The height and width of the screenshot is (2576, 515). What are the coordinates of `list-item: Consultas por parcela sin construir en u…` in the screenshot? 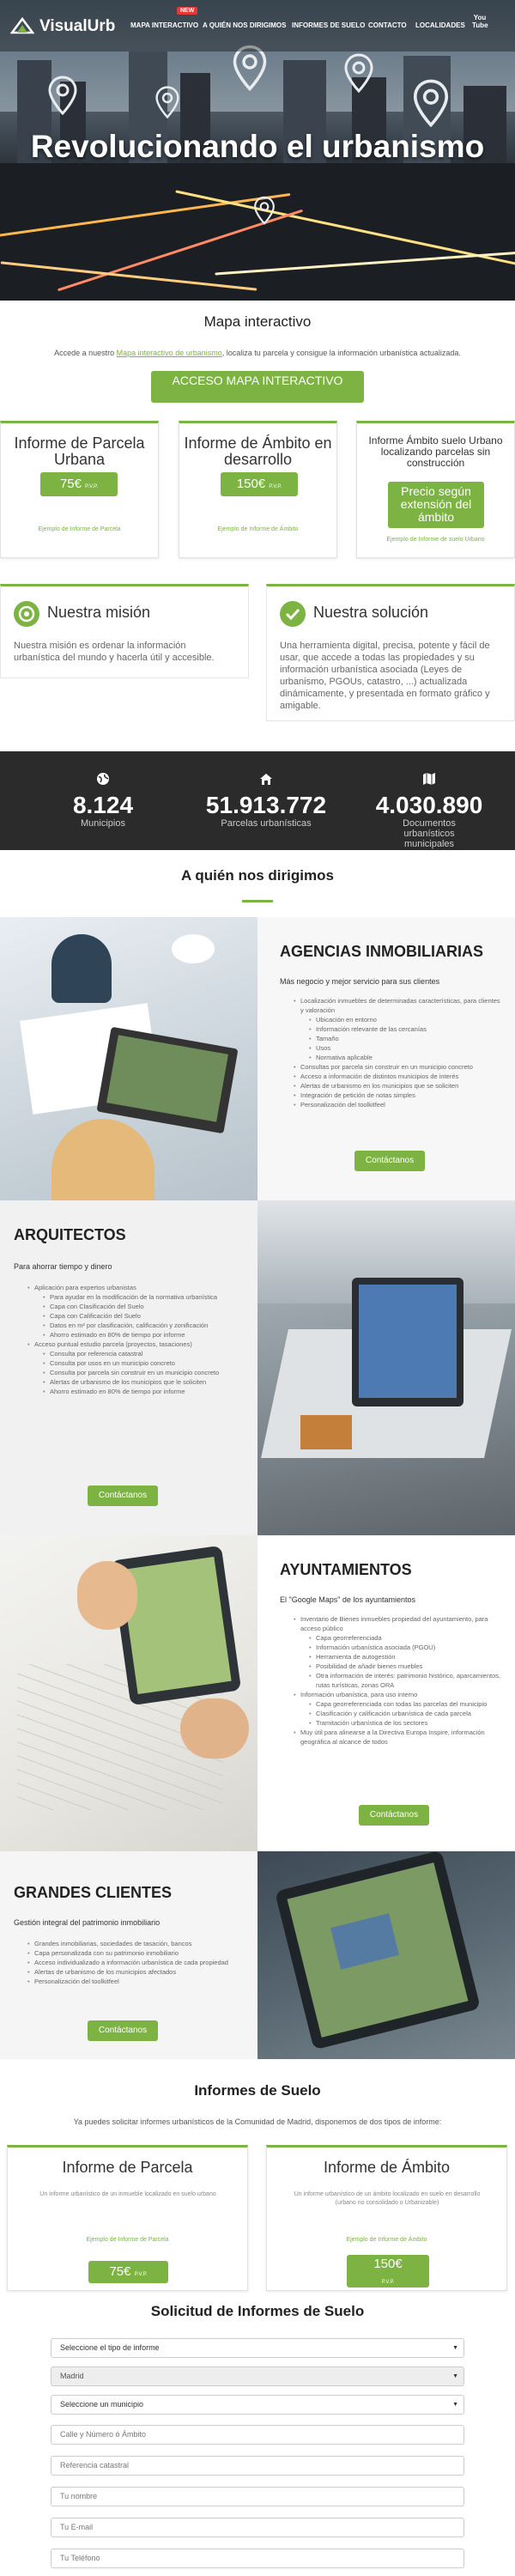 It's located at (397, 1067).